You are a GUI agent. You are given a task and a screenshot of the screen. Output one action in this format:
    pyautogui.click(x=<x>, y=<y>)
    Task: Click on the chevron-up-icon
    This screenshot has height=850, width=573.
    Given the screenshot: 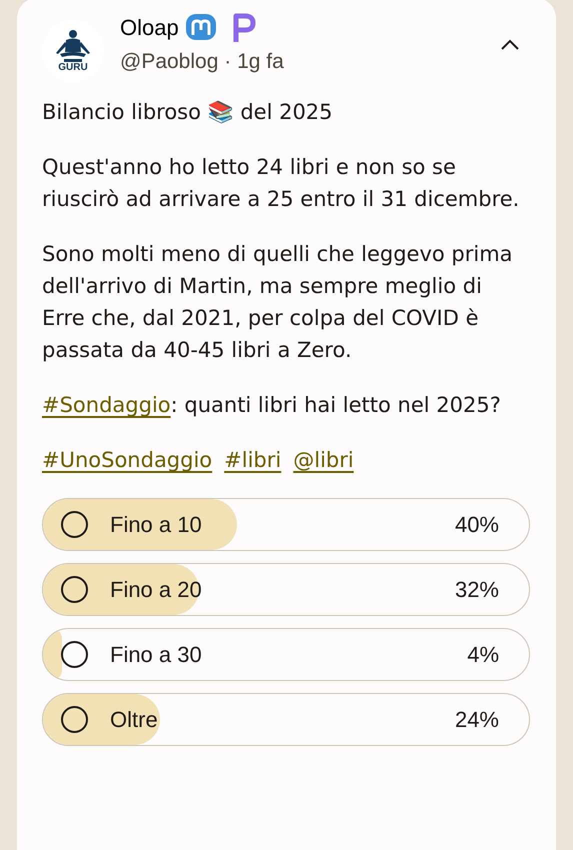 What is the action you would take?
    pyautogui.click(x=510, y=44)
    